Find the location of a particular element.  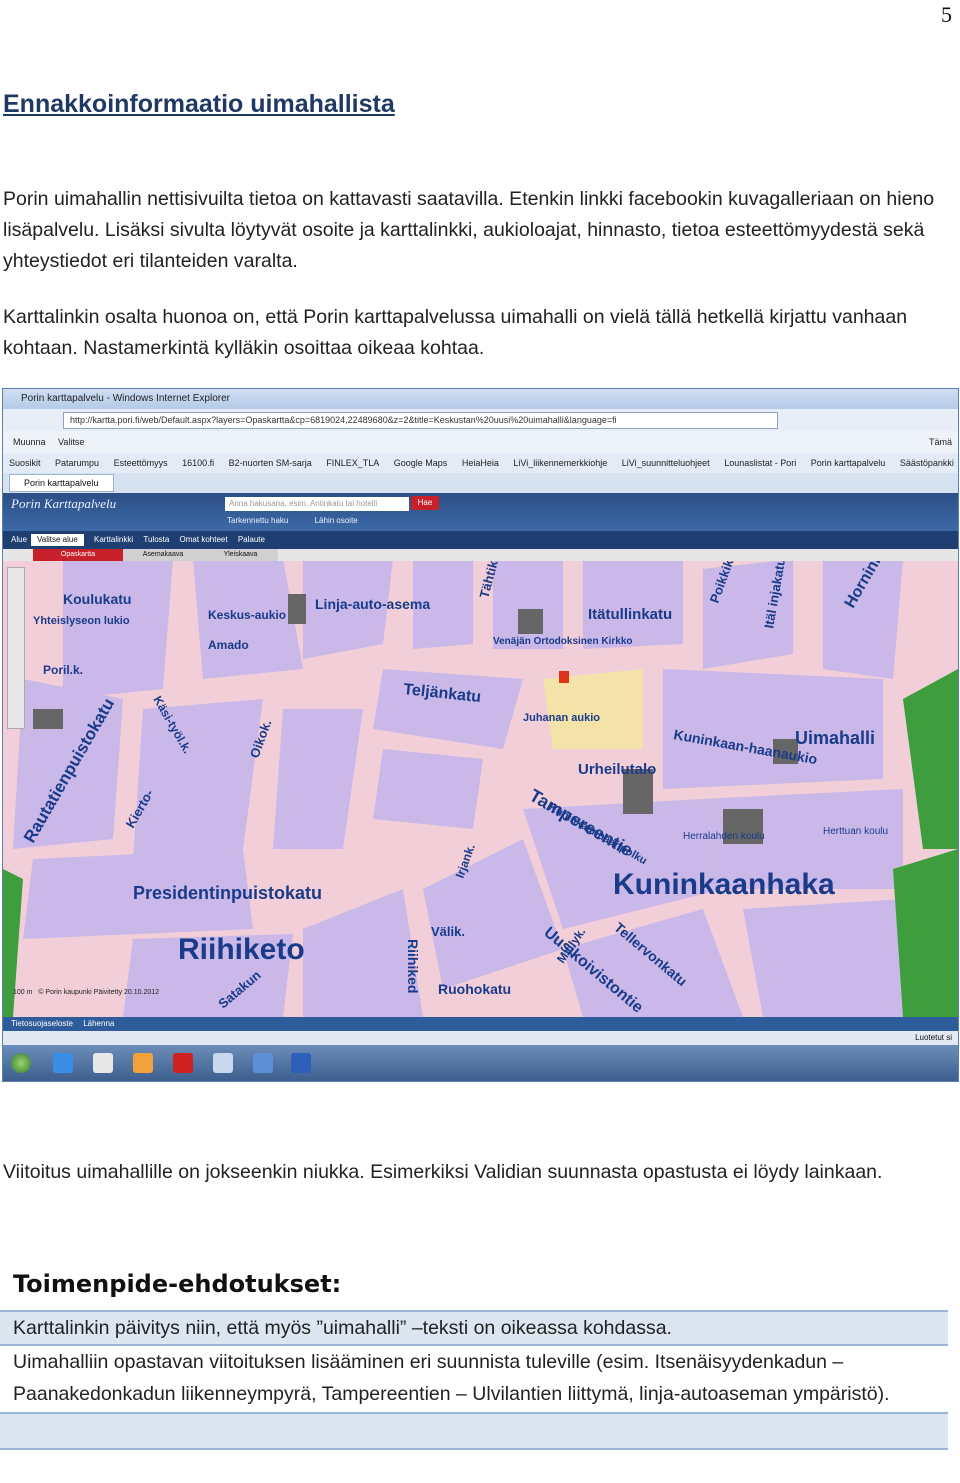

proposal-row-empty is located at coordinates (474, 1431).